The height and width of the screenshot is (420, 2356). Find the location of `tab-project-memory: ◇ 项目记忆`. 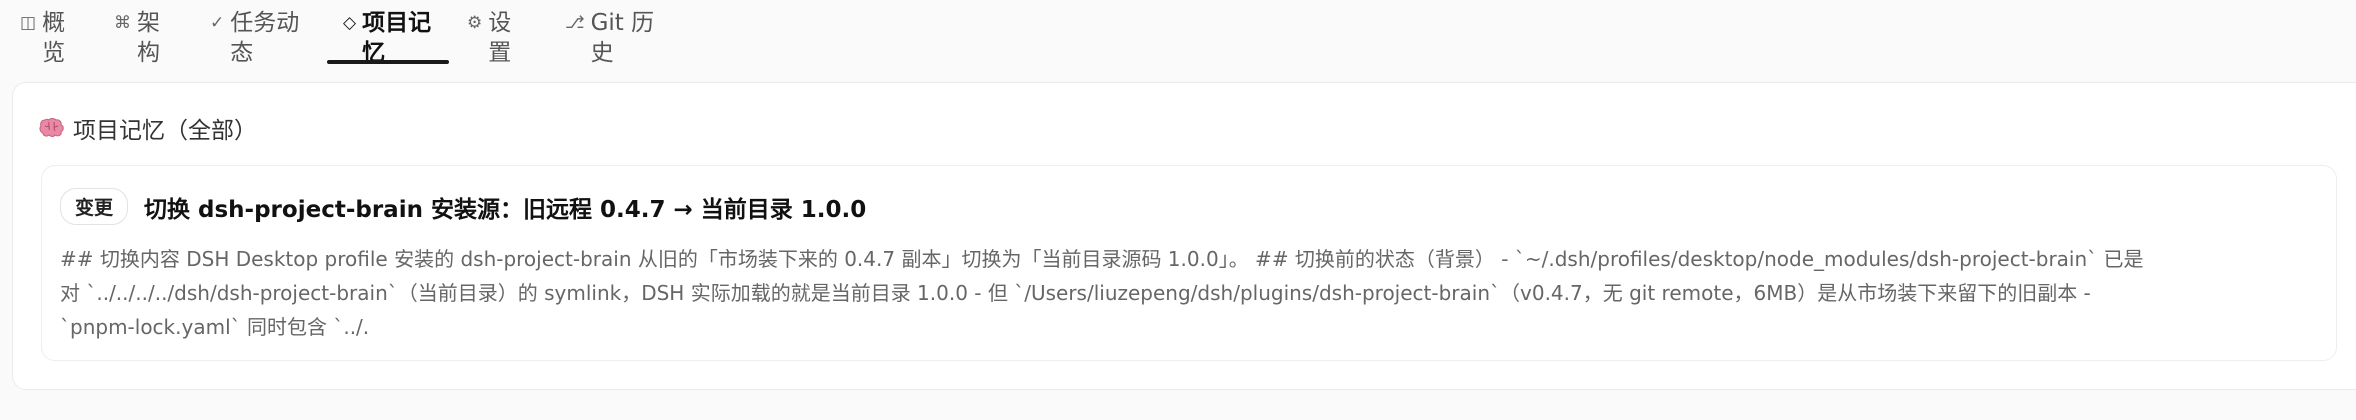

tab-project-memory: ◇ 项目记忆 is located at coordinates (388, 33).